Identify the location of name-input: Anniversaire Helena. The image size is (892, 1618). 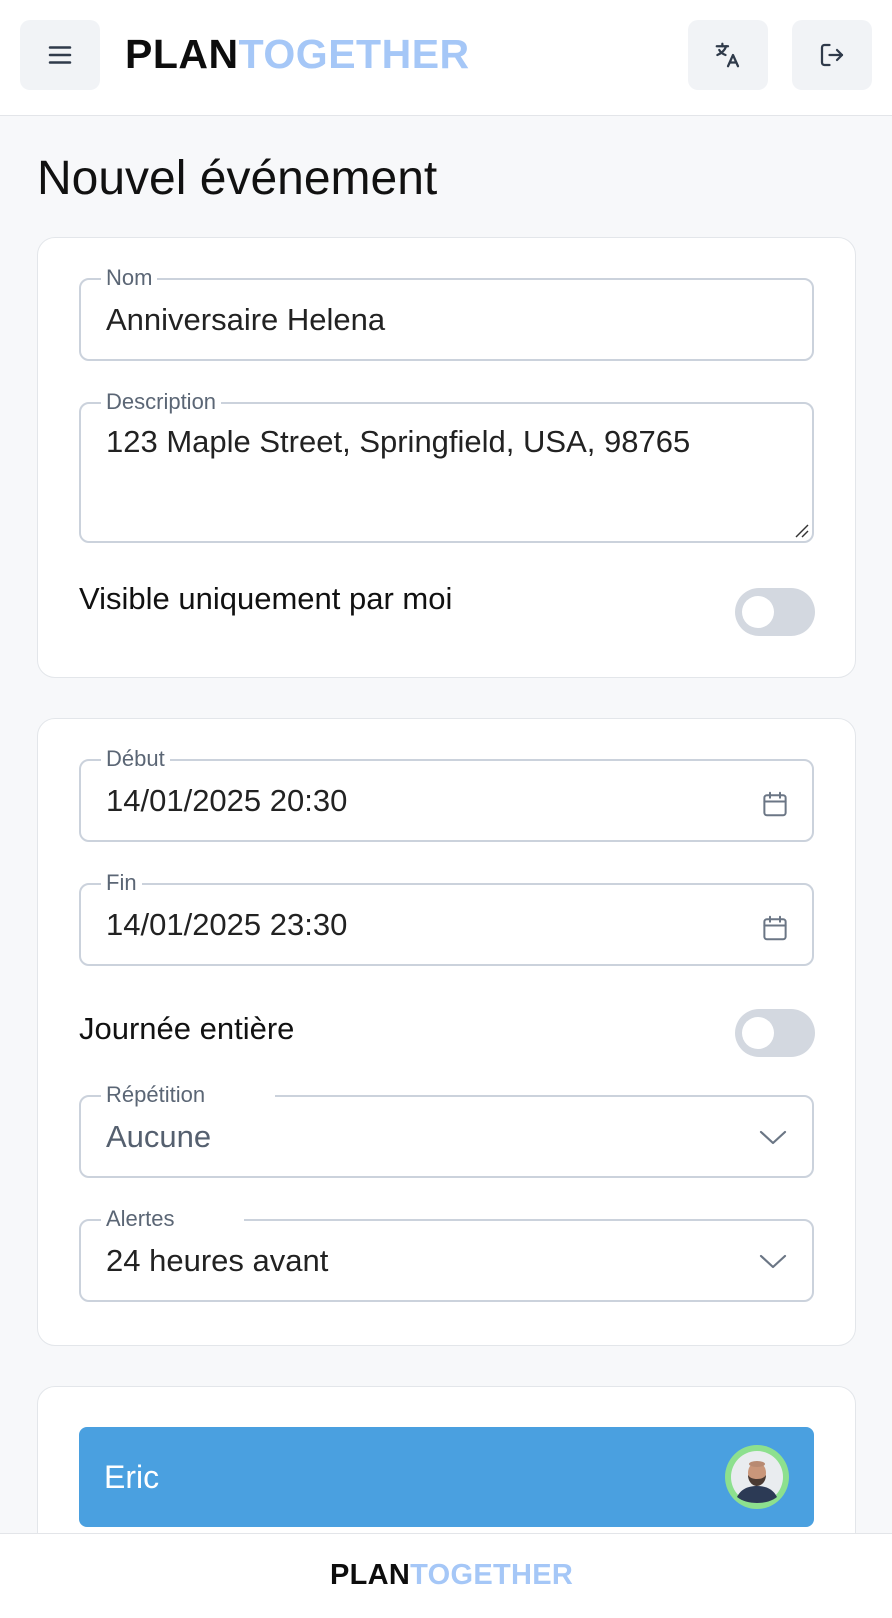
(245, 320).